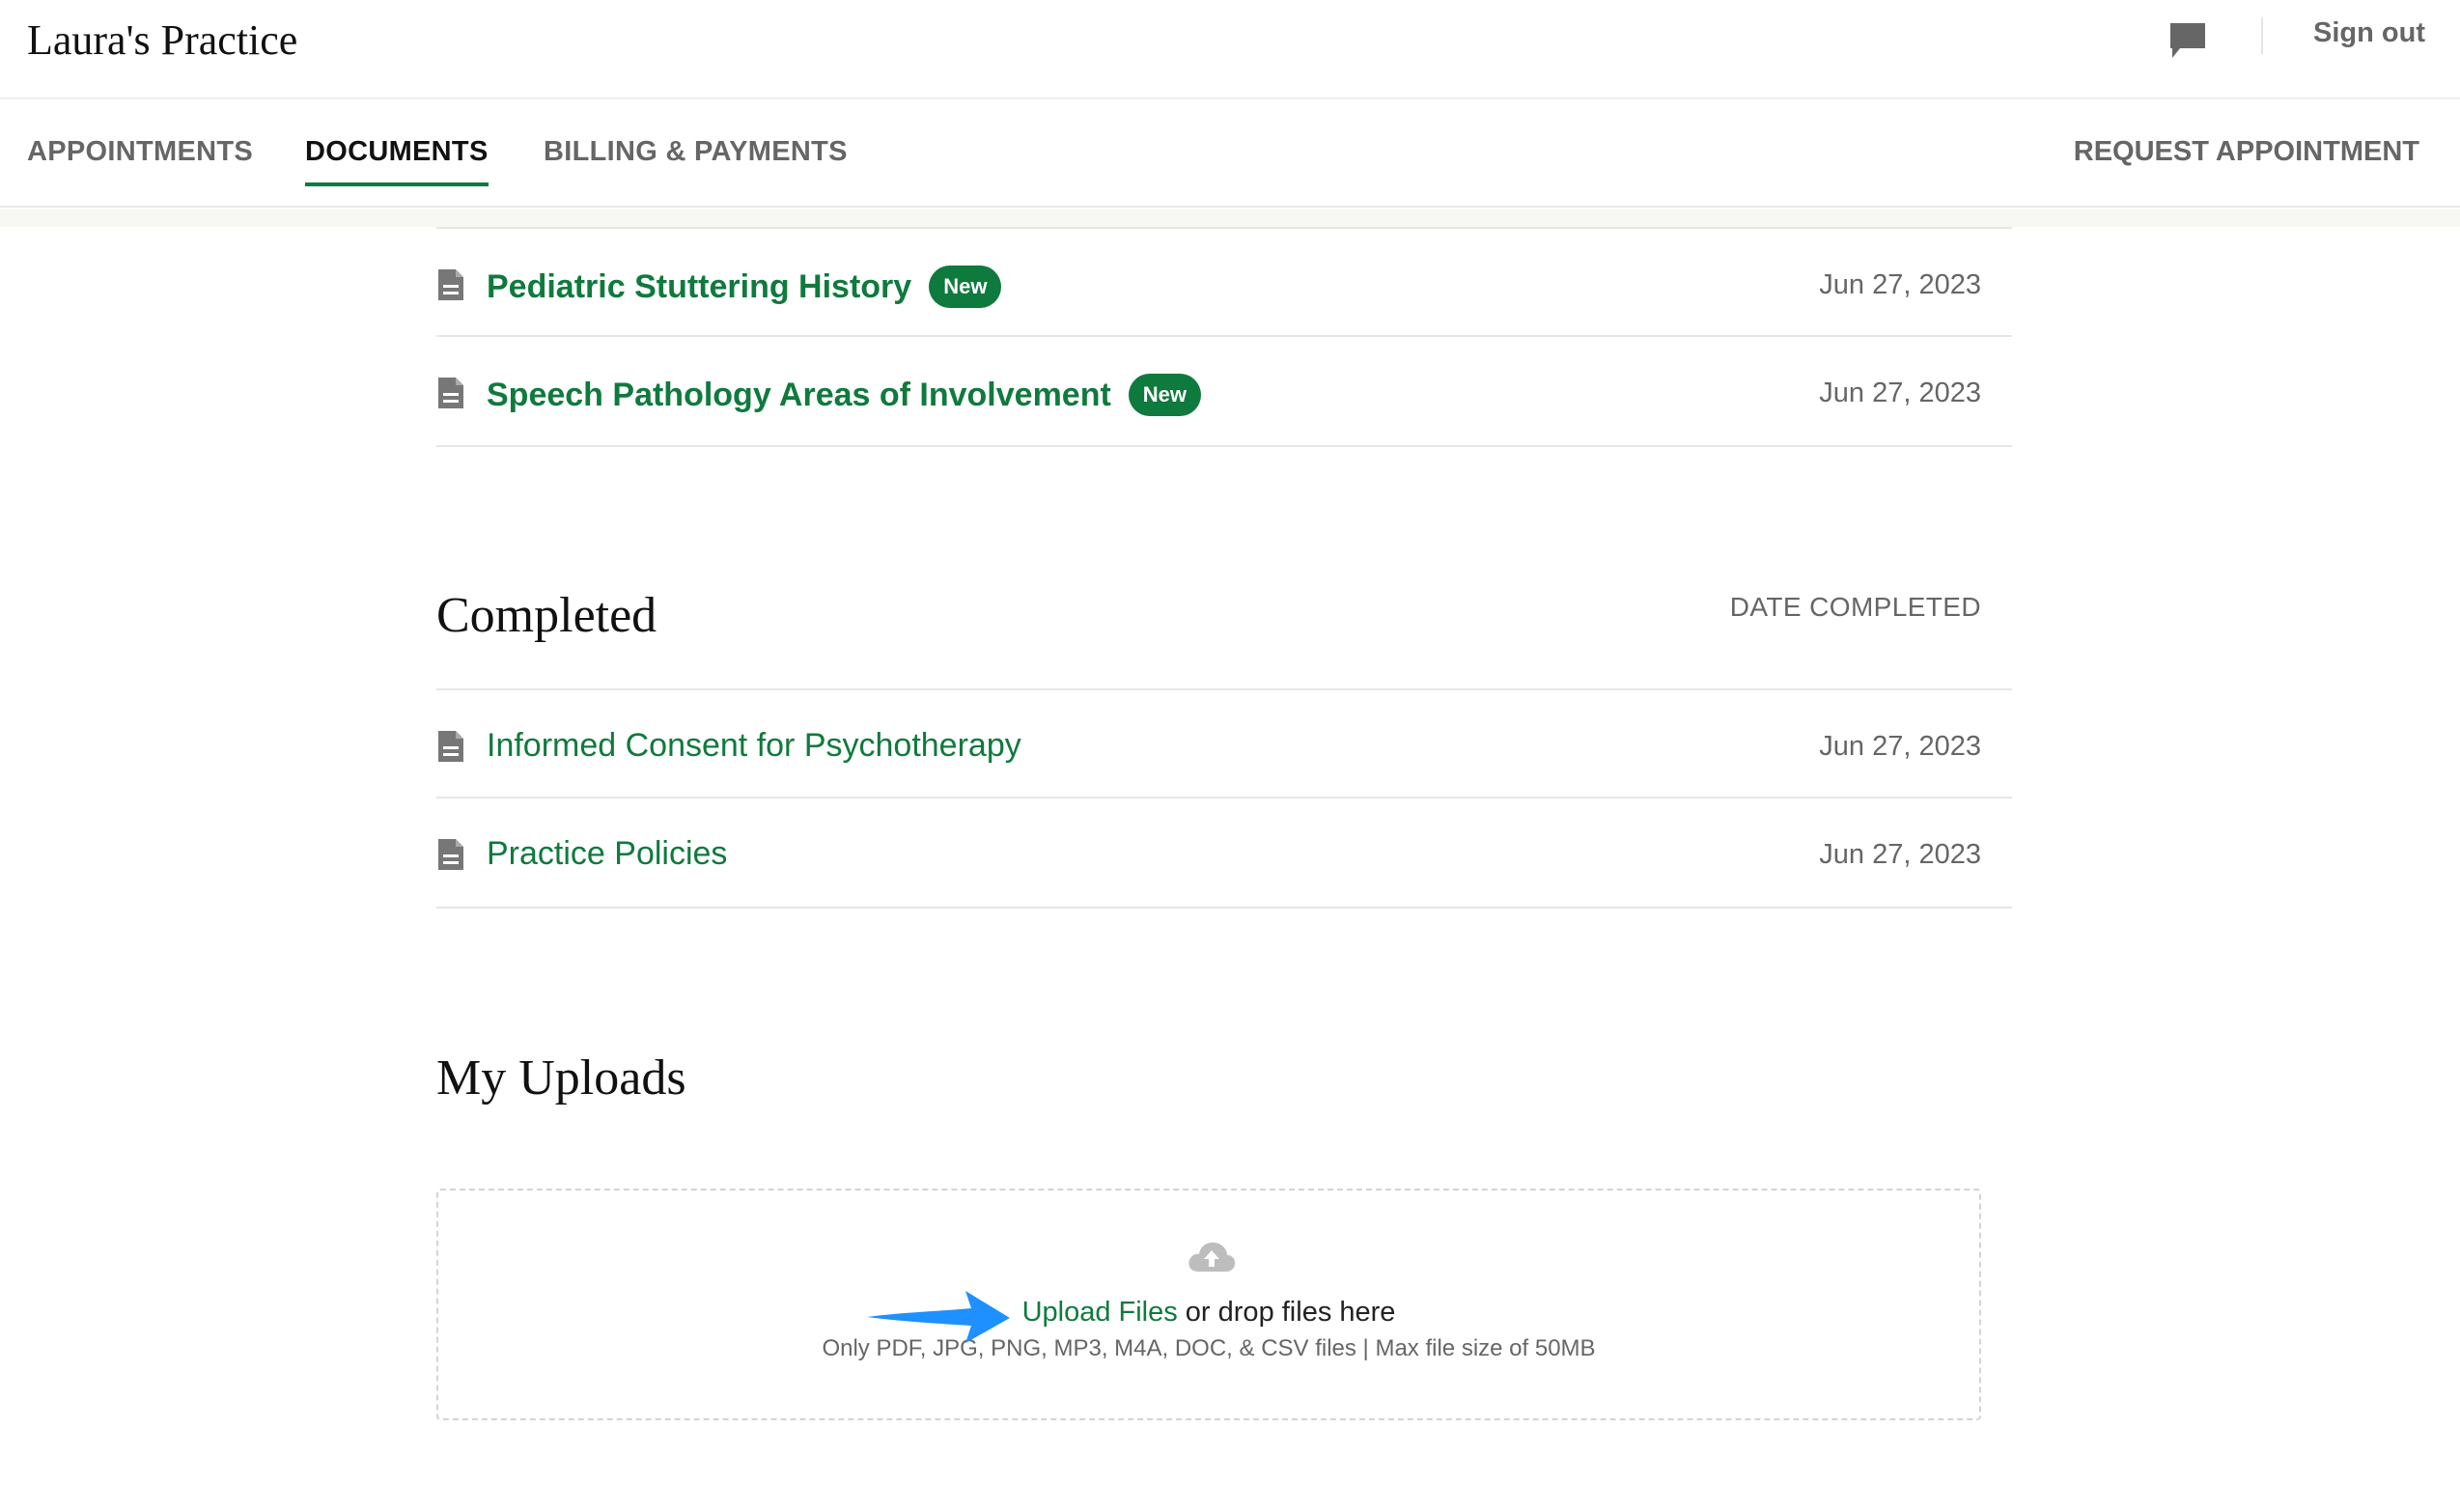 The image size is (2460, 1512). I want to click on document-link: Speech Pathology Areas of Involvement New, so click(844, 395).